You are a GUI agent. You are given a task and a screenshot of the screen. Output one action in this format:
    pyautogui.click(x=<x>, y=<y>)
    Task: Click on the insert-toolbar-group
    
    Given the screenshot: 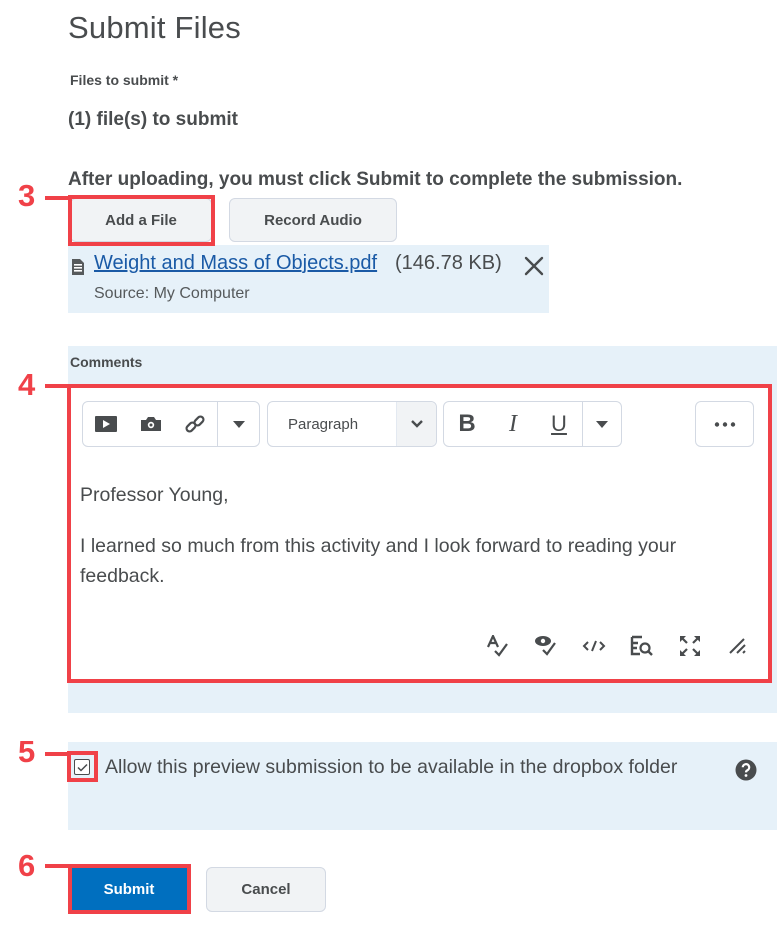 What is the action you would take?
    pyautogui.click(x=171, y=424)
    